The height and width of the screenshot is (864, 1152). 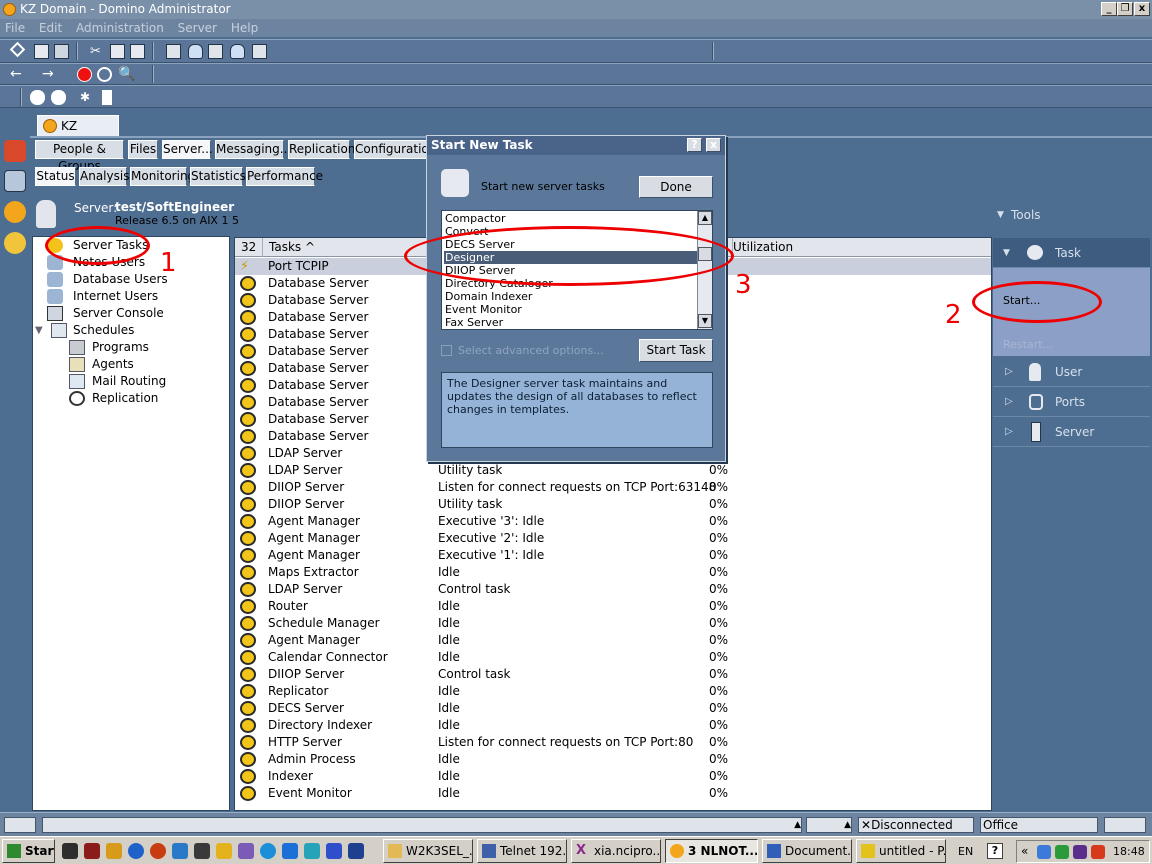 I want to click on language-indicator: EN, so click(x=965, y=851).